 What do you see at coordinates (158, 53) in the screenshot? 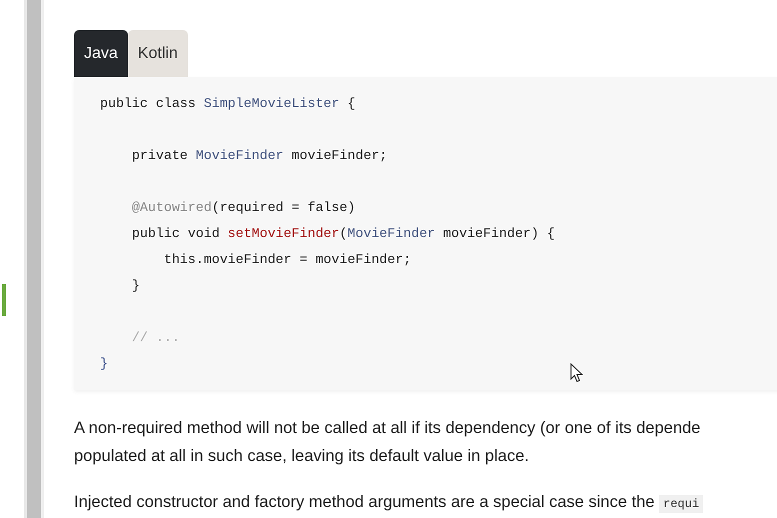
I see `language-tab: Kotlin` at bounding box center [158, 53].